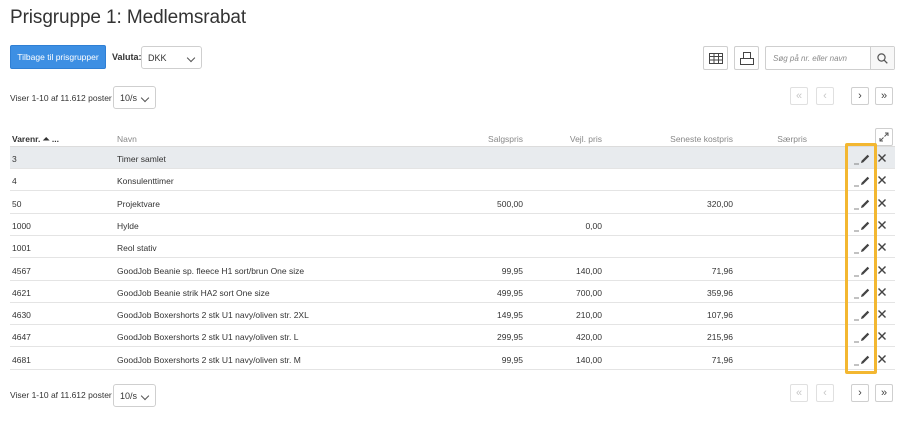  I want to click on column-salgspris: Salgspris, so click(505, 139).